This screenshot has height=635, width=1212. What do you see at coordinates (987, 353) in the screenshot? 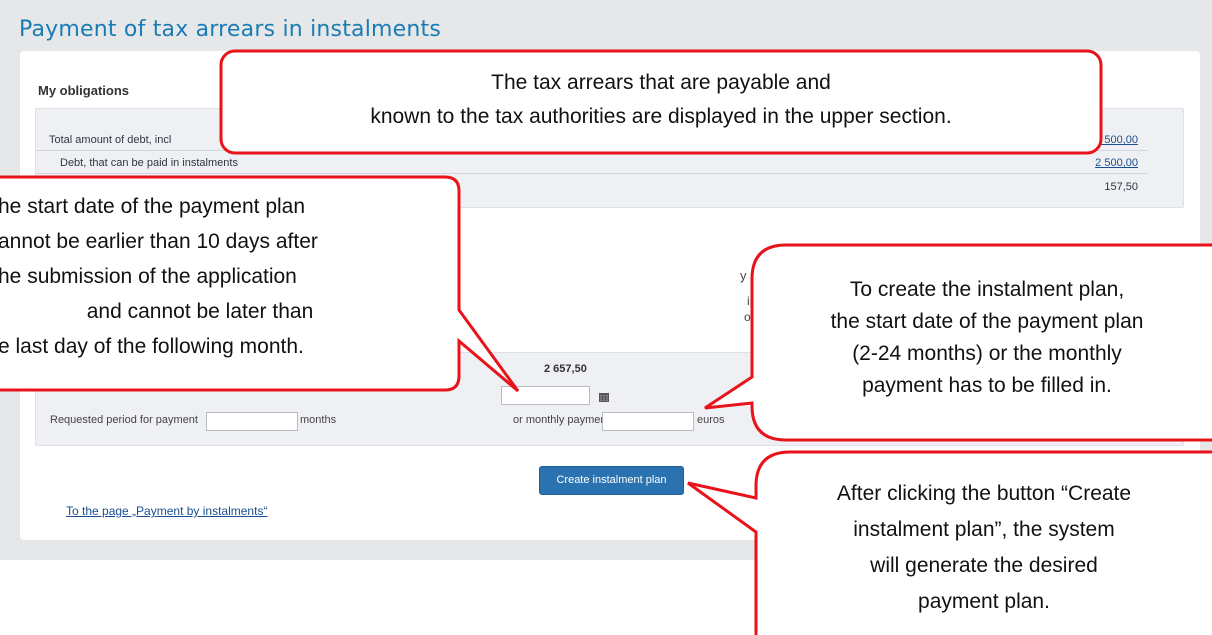
I see `callout-right-line3: (2-24 months) or the monthly` at bounding box center [987, 353].